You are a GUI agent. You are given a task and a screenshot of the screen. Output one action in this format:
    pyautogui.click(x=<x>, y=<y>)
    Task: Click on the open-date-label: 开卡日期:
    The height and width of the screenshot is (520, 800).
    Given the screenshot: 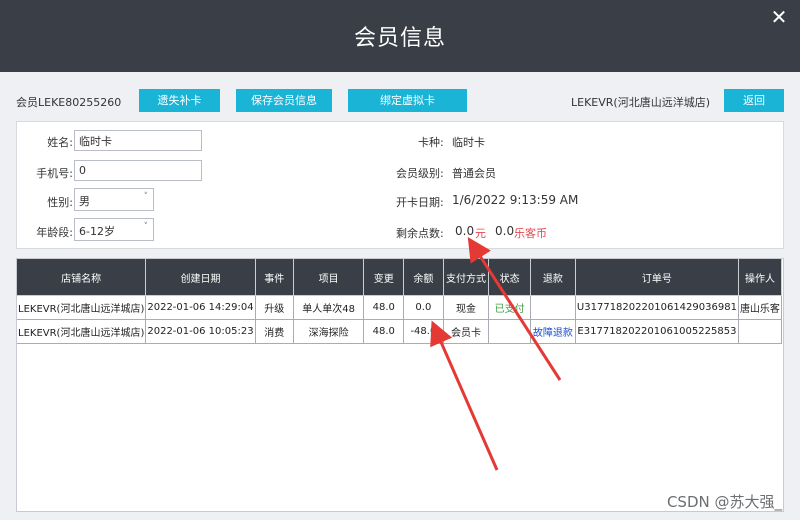 What is the action you would take?
    pyautogui.click(x=420, y=202)
    